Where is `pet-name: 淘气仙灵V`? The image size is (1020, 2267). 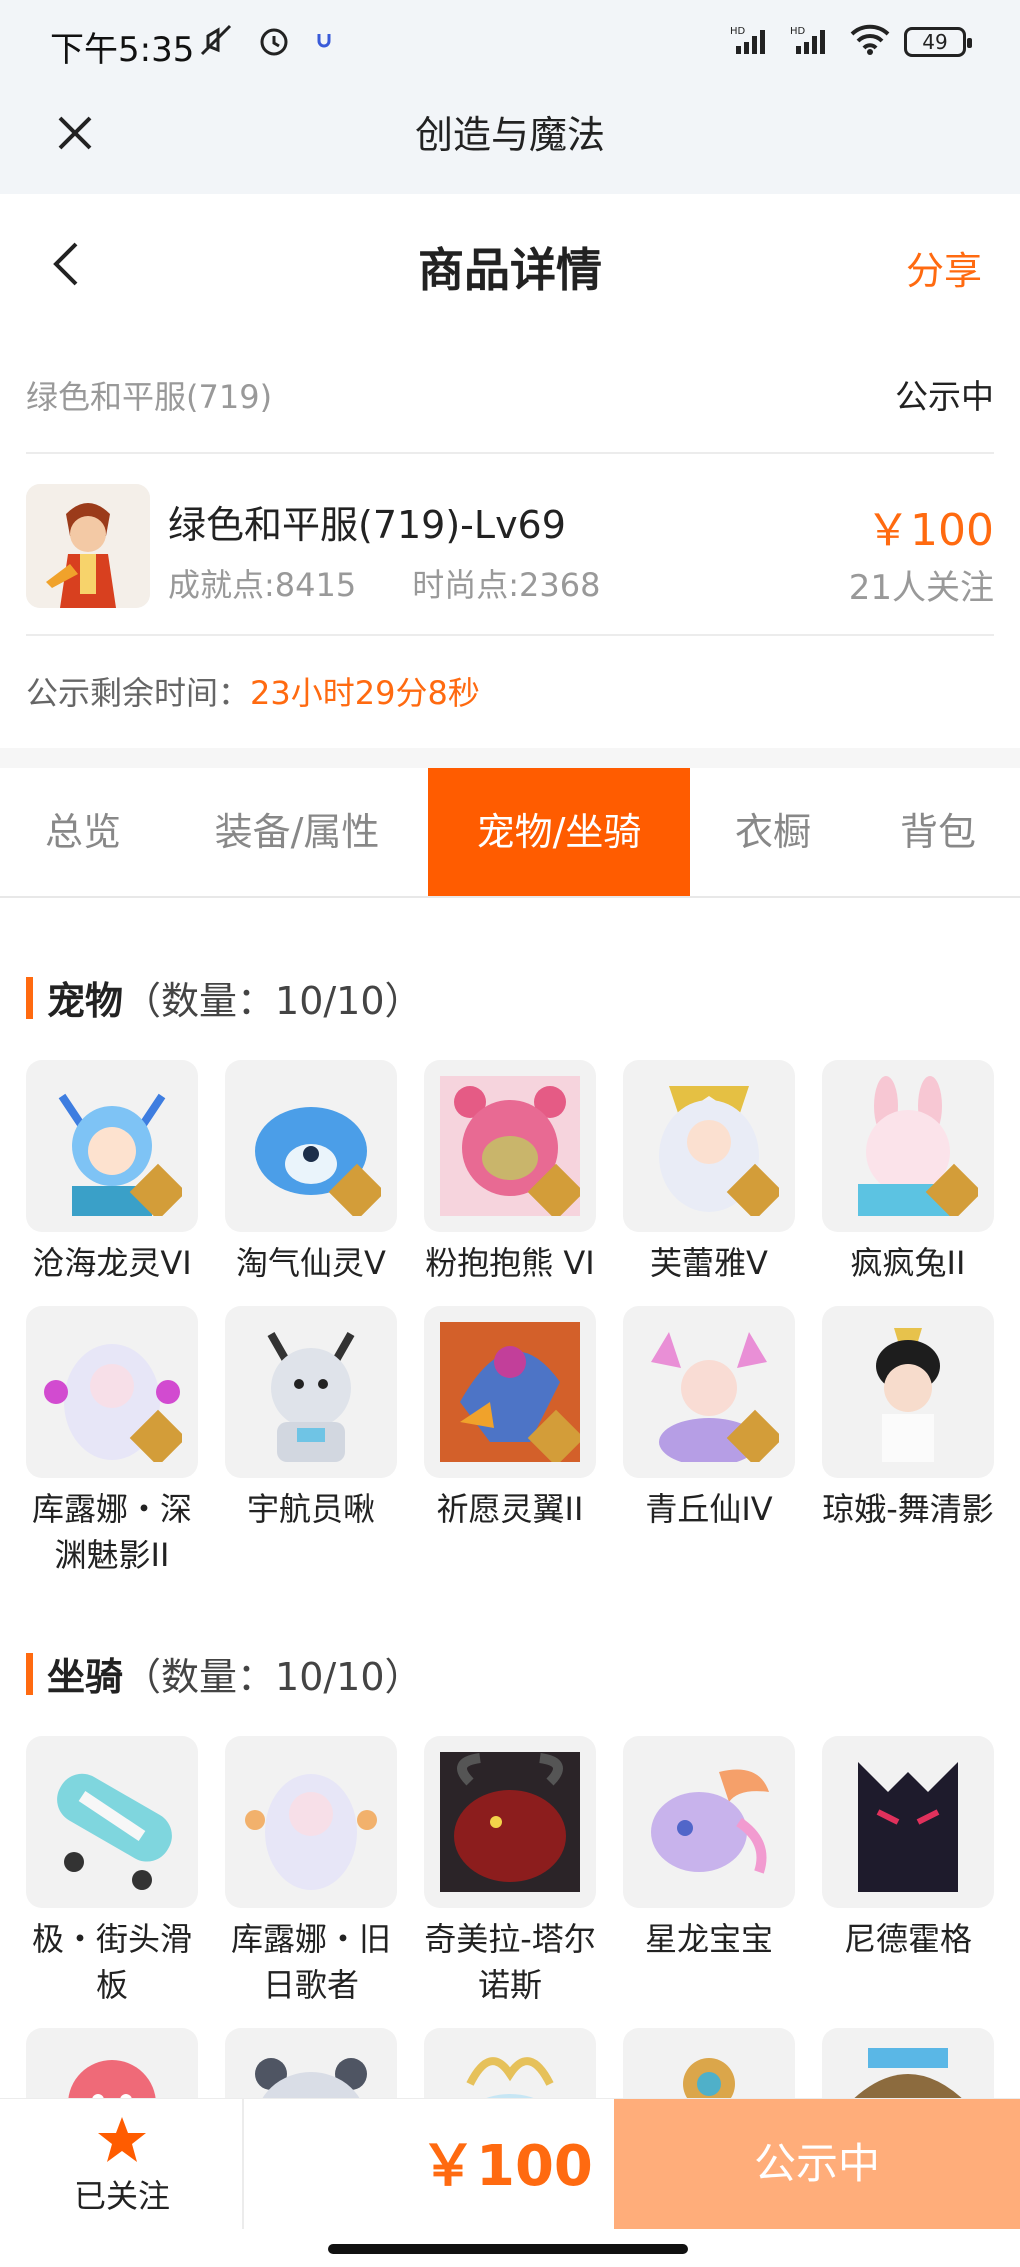
pet-name: 淘气仙灵V is located at coordinates (311, 1263).